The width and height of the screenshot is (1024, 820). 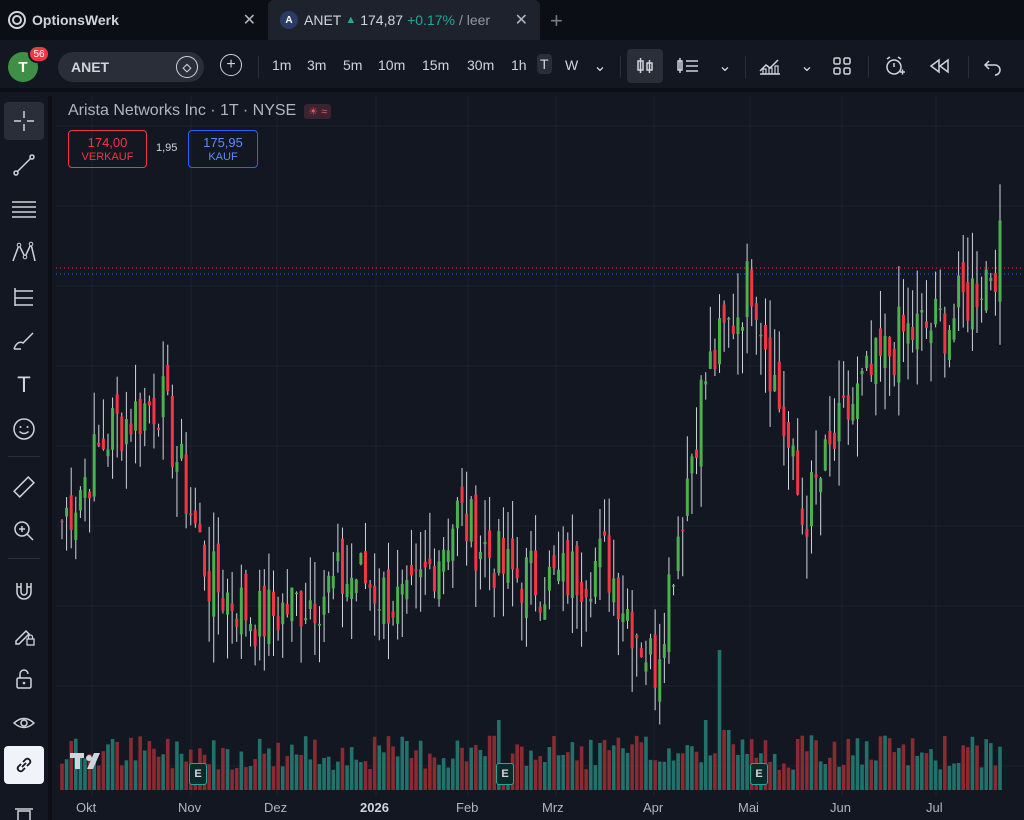 What do you see at coordinates (24, 121) in the screenshot?
I see `crosshair-icon` at bounding box center [24, 121].